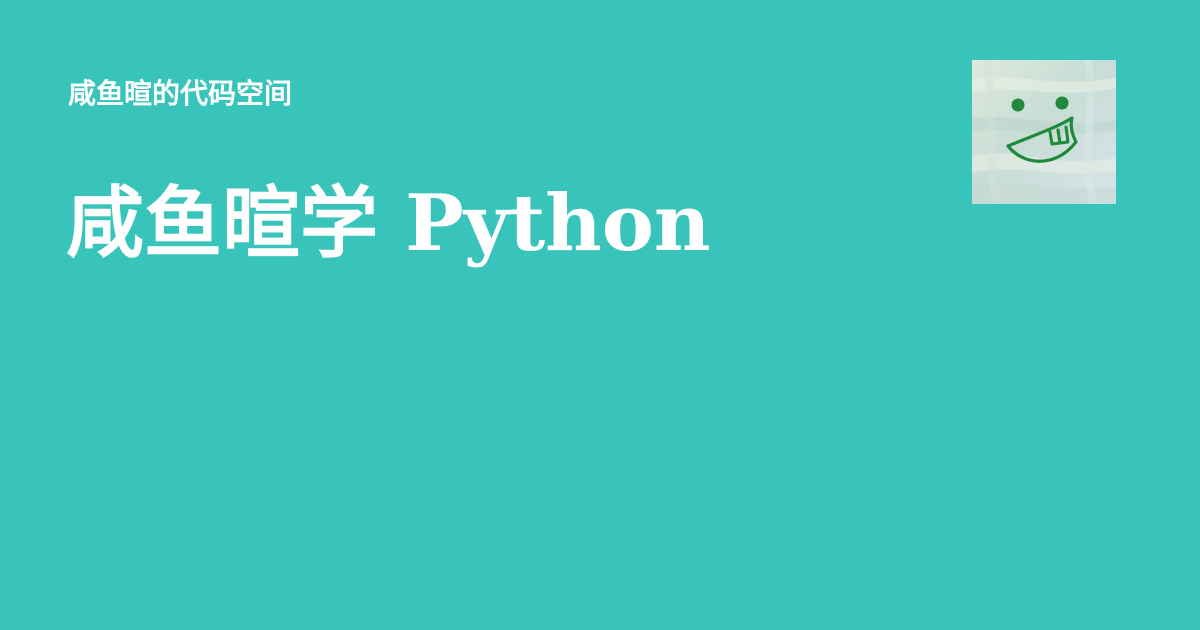 The width and height of the screenshot is (1200, 630). I want to click on avatar, so click(1044, 132).